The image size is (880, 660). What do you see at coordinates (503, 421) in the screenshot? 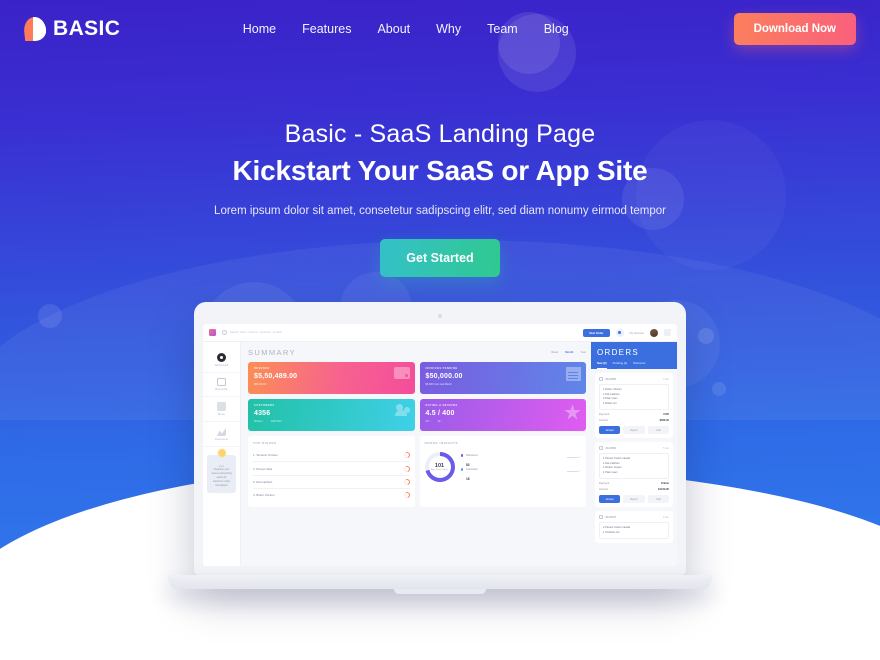
I see `kpi-sub: 4.6 ↑ 32 ↑` at bounding box center [503, 421].